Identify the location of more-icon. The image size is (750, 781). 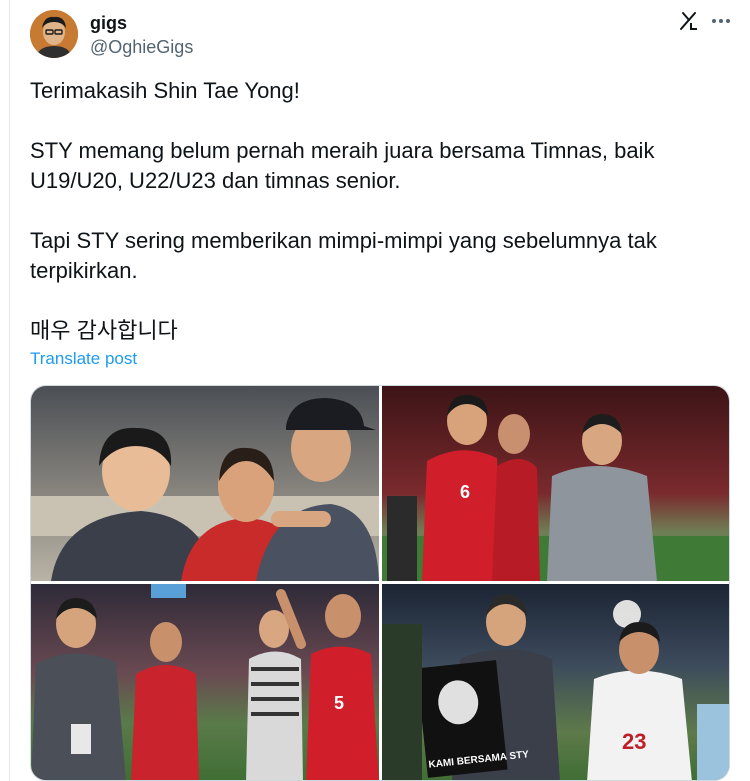
(721, 21).